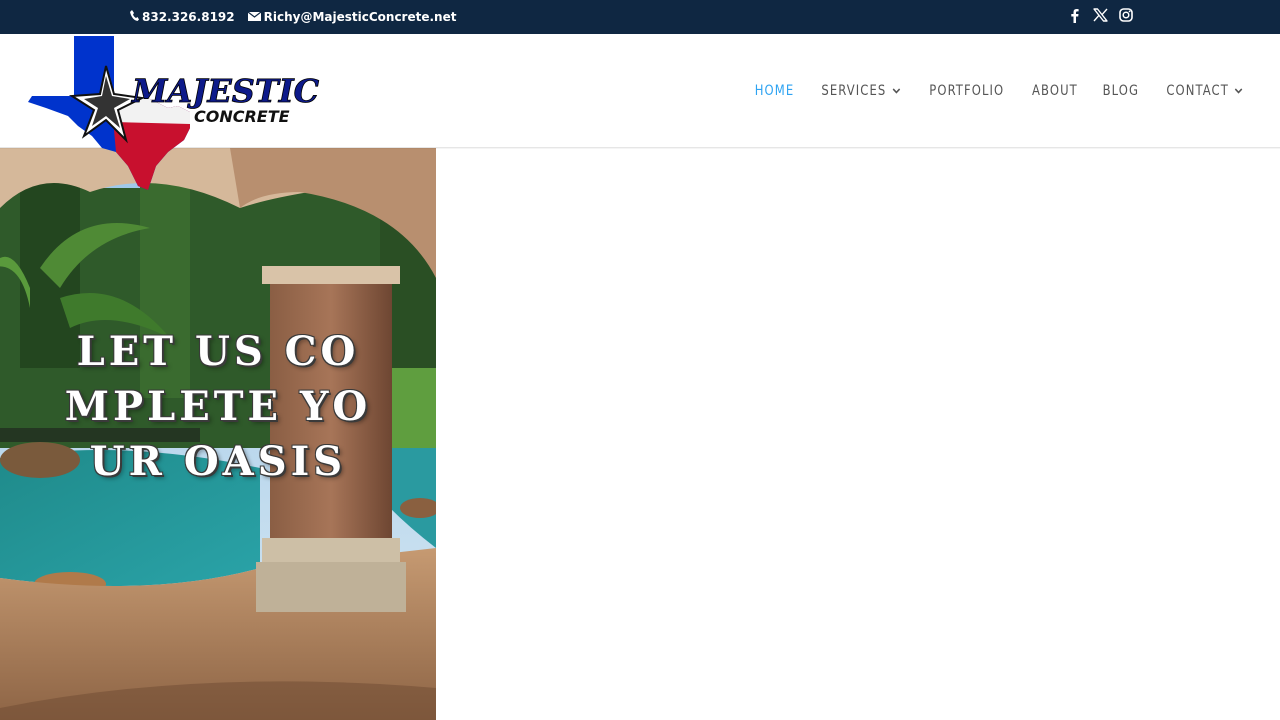 The height and width of the screenshot is (720, 1280). I want to click on top-bar: 832.326.8192 Richy@MajesticConcrete.net, so click(640, 17).